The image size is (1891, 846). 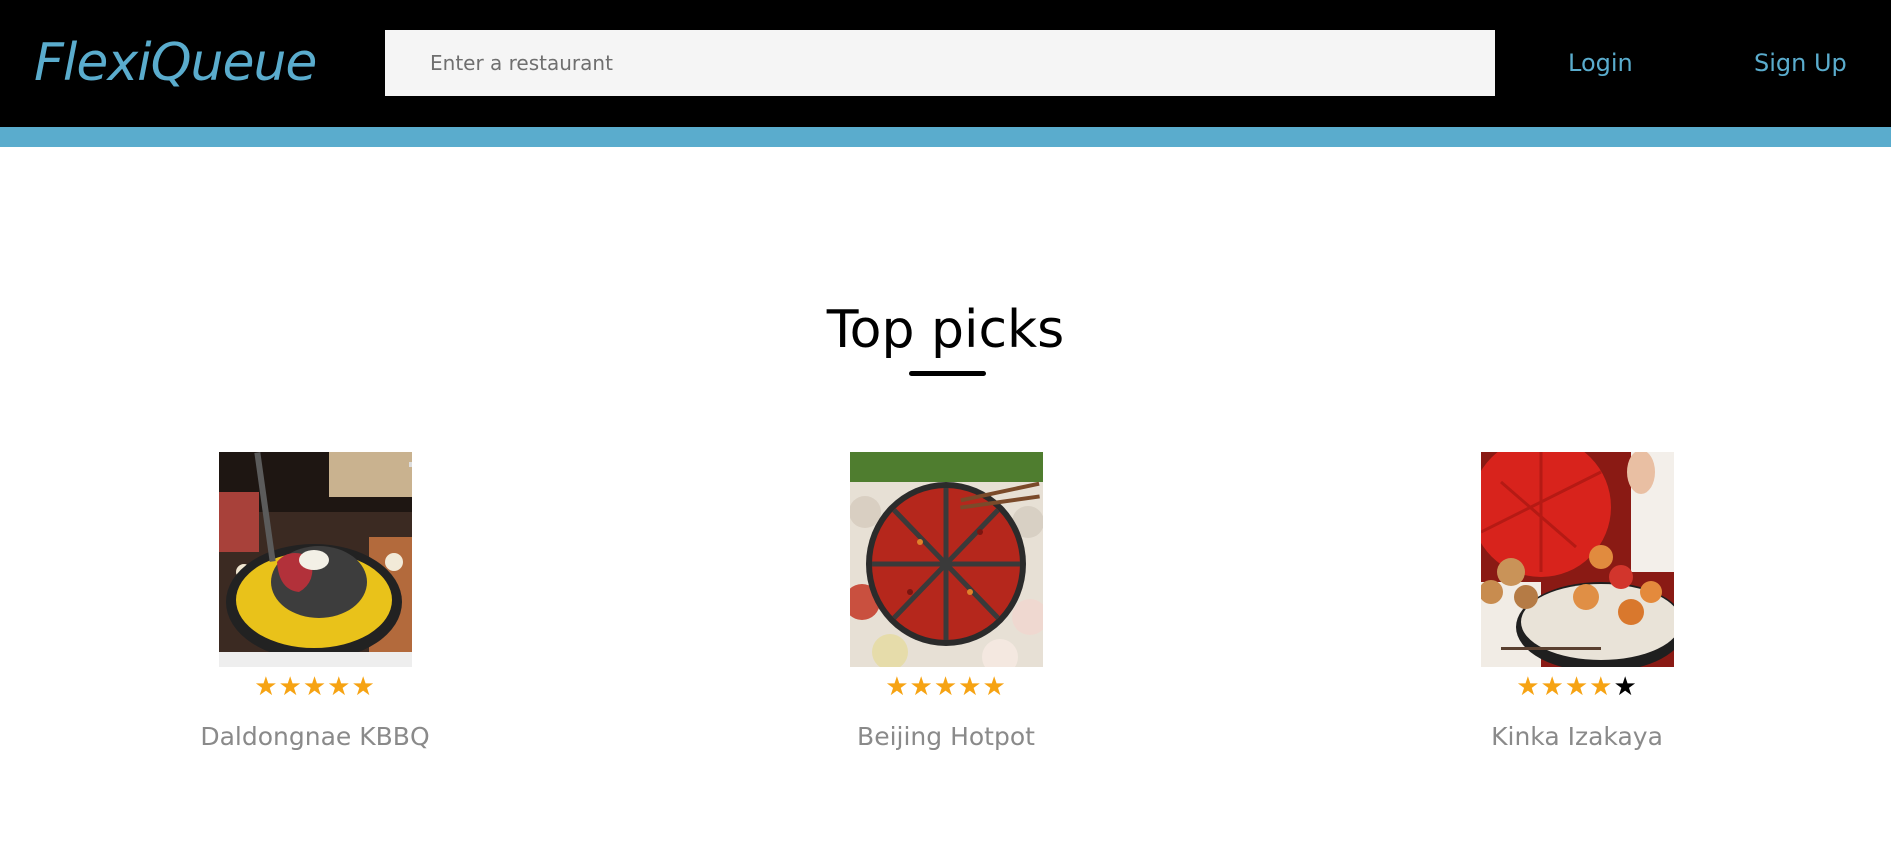 What do you see at coordinates (946, 559) in the screenshot?
I see `restaurant-image-hotpot` at bounding box center [946, 559].